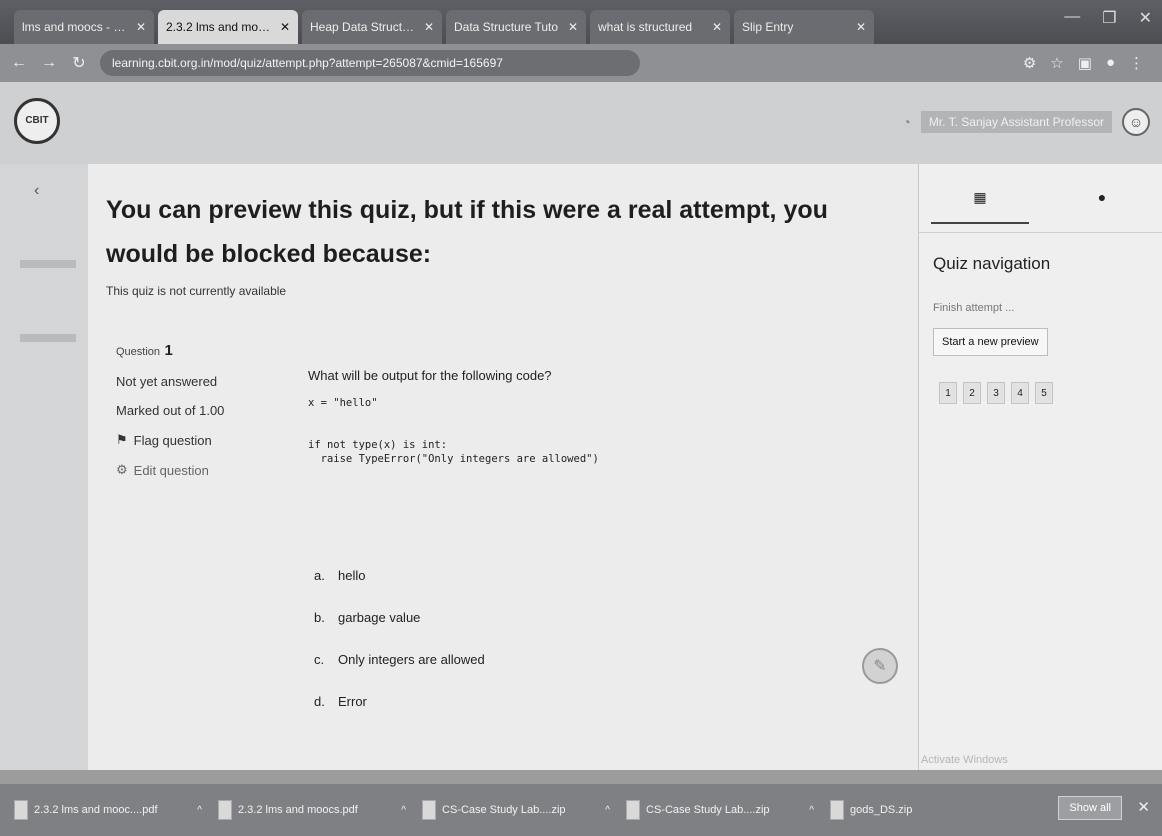 The height and width of the screenshot is (836, 1162). Describe the element at coordinates (972, 393) in the screenshot. I see `question-nav-button: 2` at that location.